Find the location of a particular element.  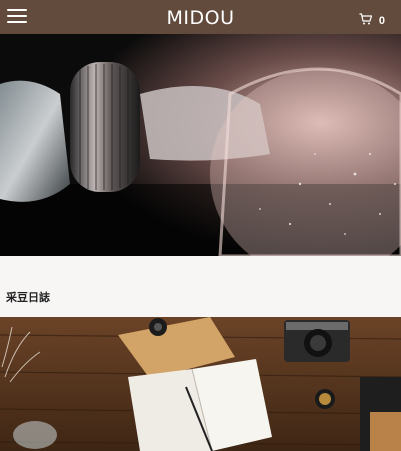

cart-count: 0 is located at coordinates (381, 20).